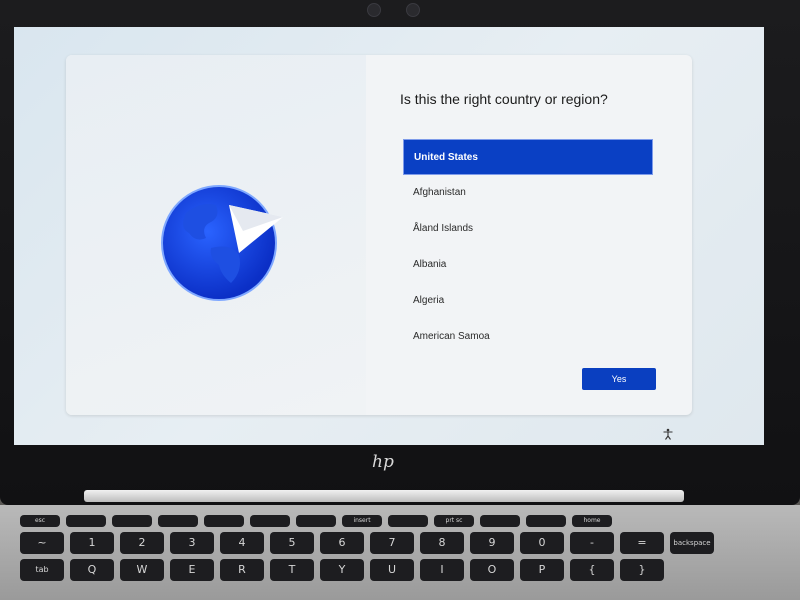 This screenshot has height=600, width=800. Describe the element at coordinates (342, 543) in the screenshot. I see `key-6: 6` at that location.